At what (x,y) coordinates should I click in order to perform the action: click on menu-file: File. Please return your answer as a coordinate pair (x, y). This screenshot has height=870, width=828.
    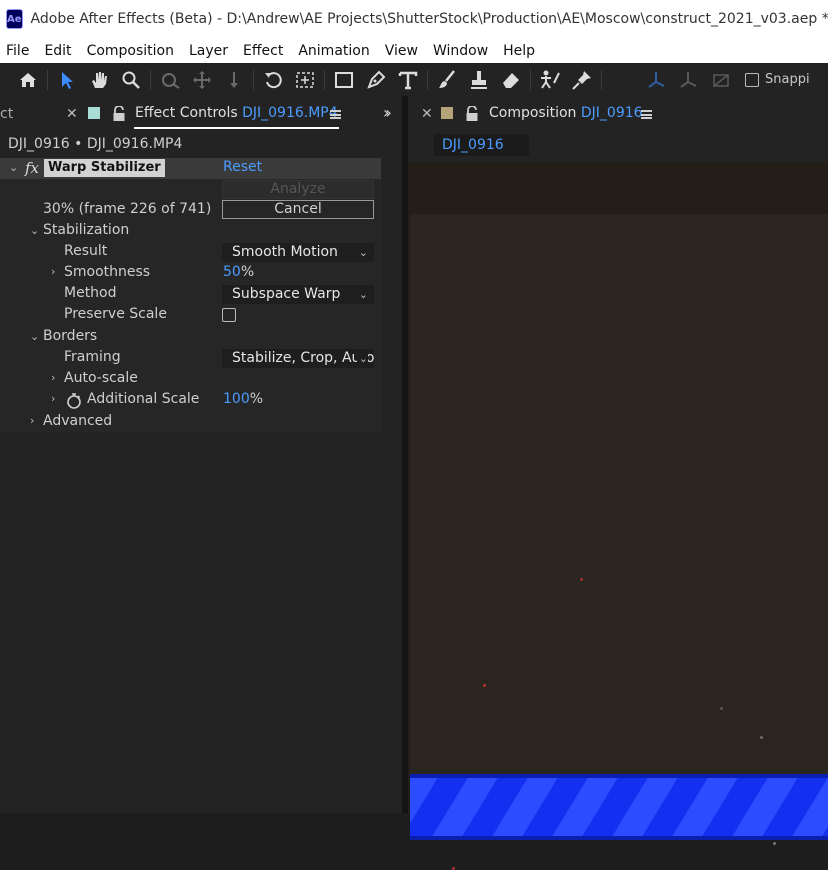
    Looking at the image, I should click on (17, 51).